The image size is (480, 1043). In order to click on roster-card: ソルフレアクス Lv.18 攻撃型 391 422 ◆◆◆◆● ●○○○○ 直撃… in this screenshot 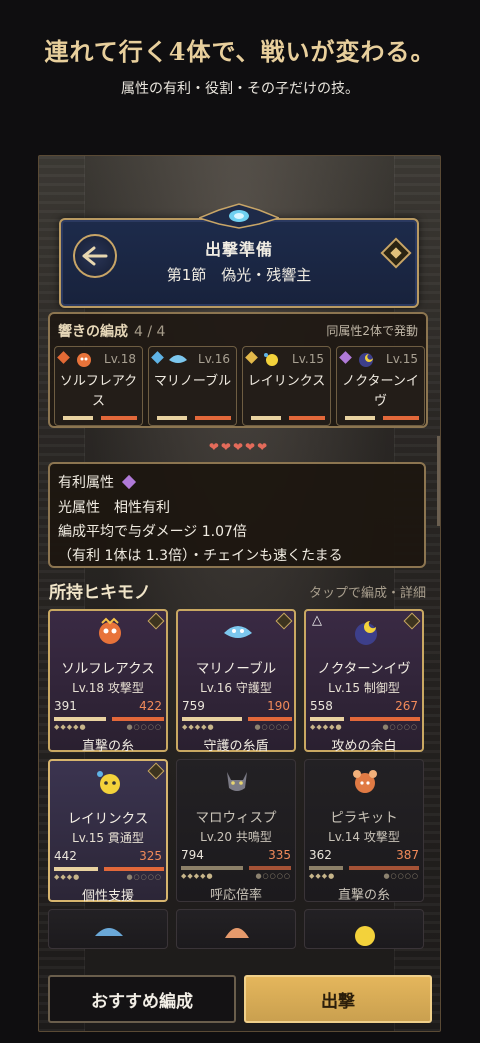, I will do `click(108, 681)`.